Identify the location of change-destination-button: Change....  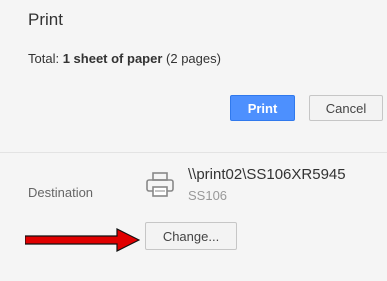
(191, 236).